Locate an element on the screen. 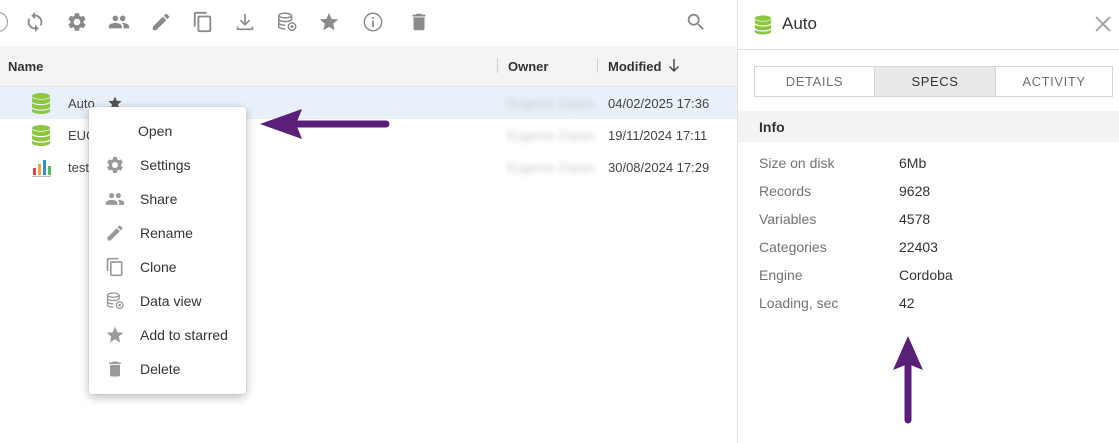 This screenshot has height=443, width=1119. menu-item-data-view: Data view is located at coordinates (167, 301).